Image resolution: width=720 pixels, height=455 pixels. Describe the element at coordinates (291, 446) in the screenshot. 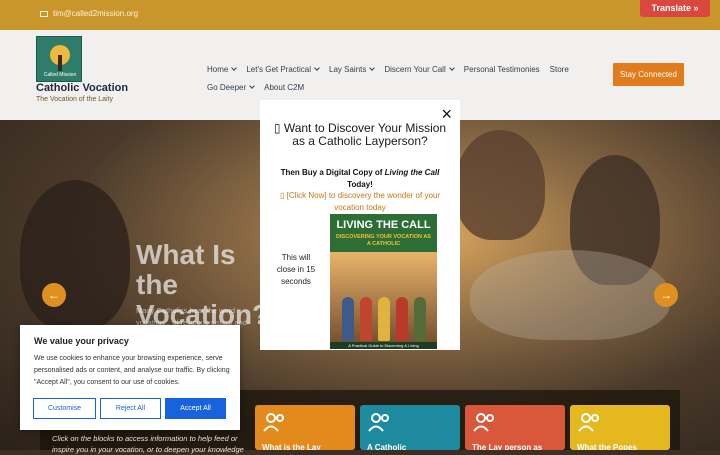

I see `block-tile-label: What is the Lay` at that location.